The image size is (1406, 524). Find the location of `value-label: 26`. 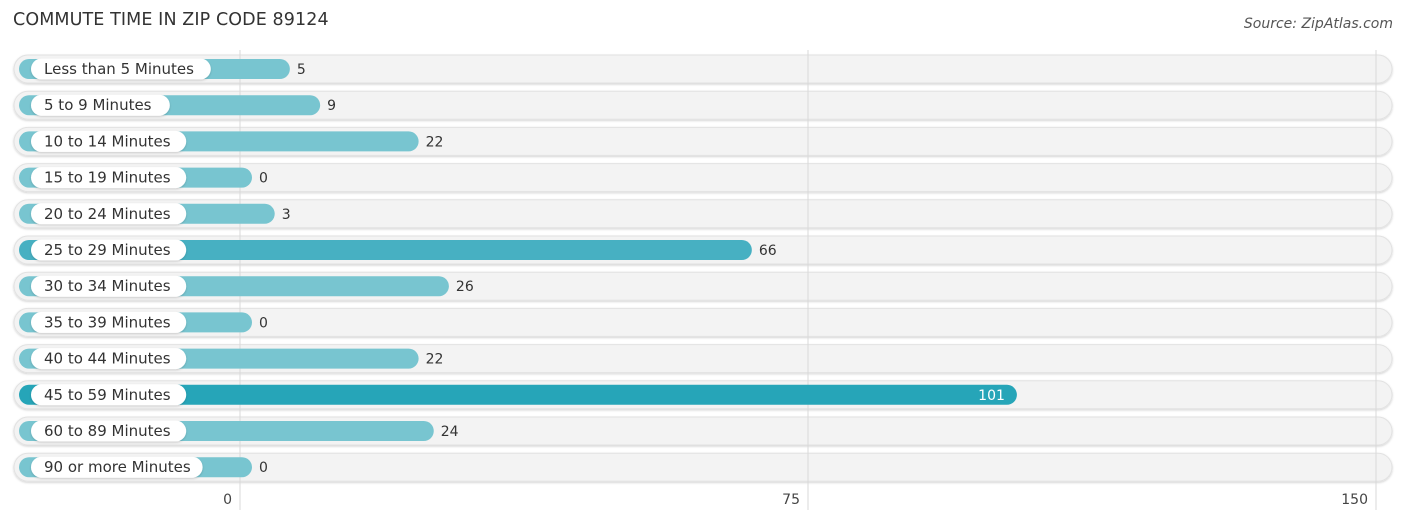

value-label: 26 is located at coordinates (465, 287).